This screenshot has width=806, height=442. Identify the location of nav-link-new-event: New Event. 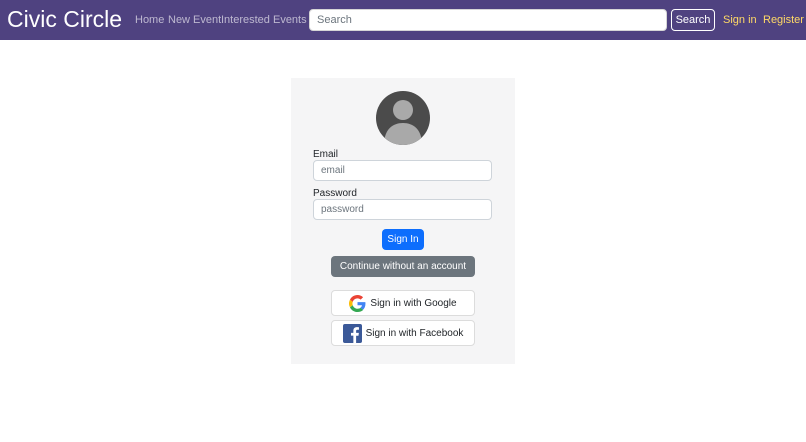
(194, 20).